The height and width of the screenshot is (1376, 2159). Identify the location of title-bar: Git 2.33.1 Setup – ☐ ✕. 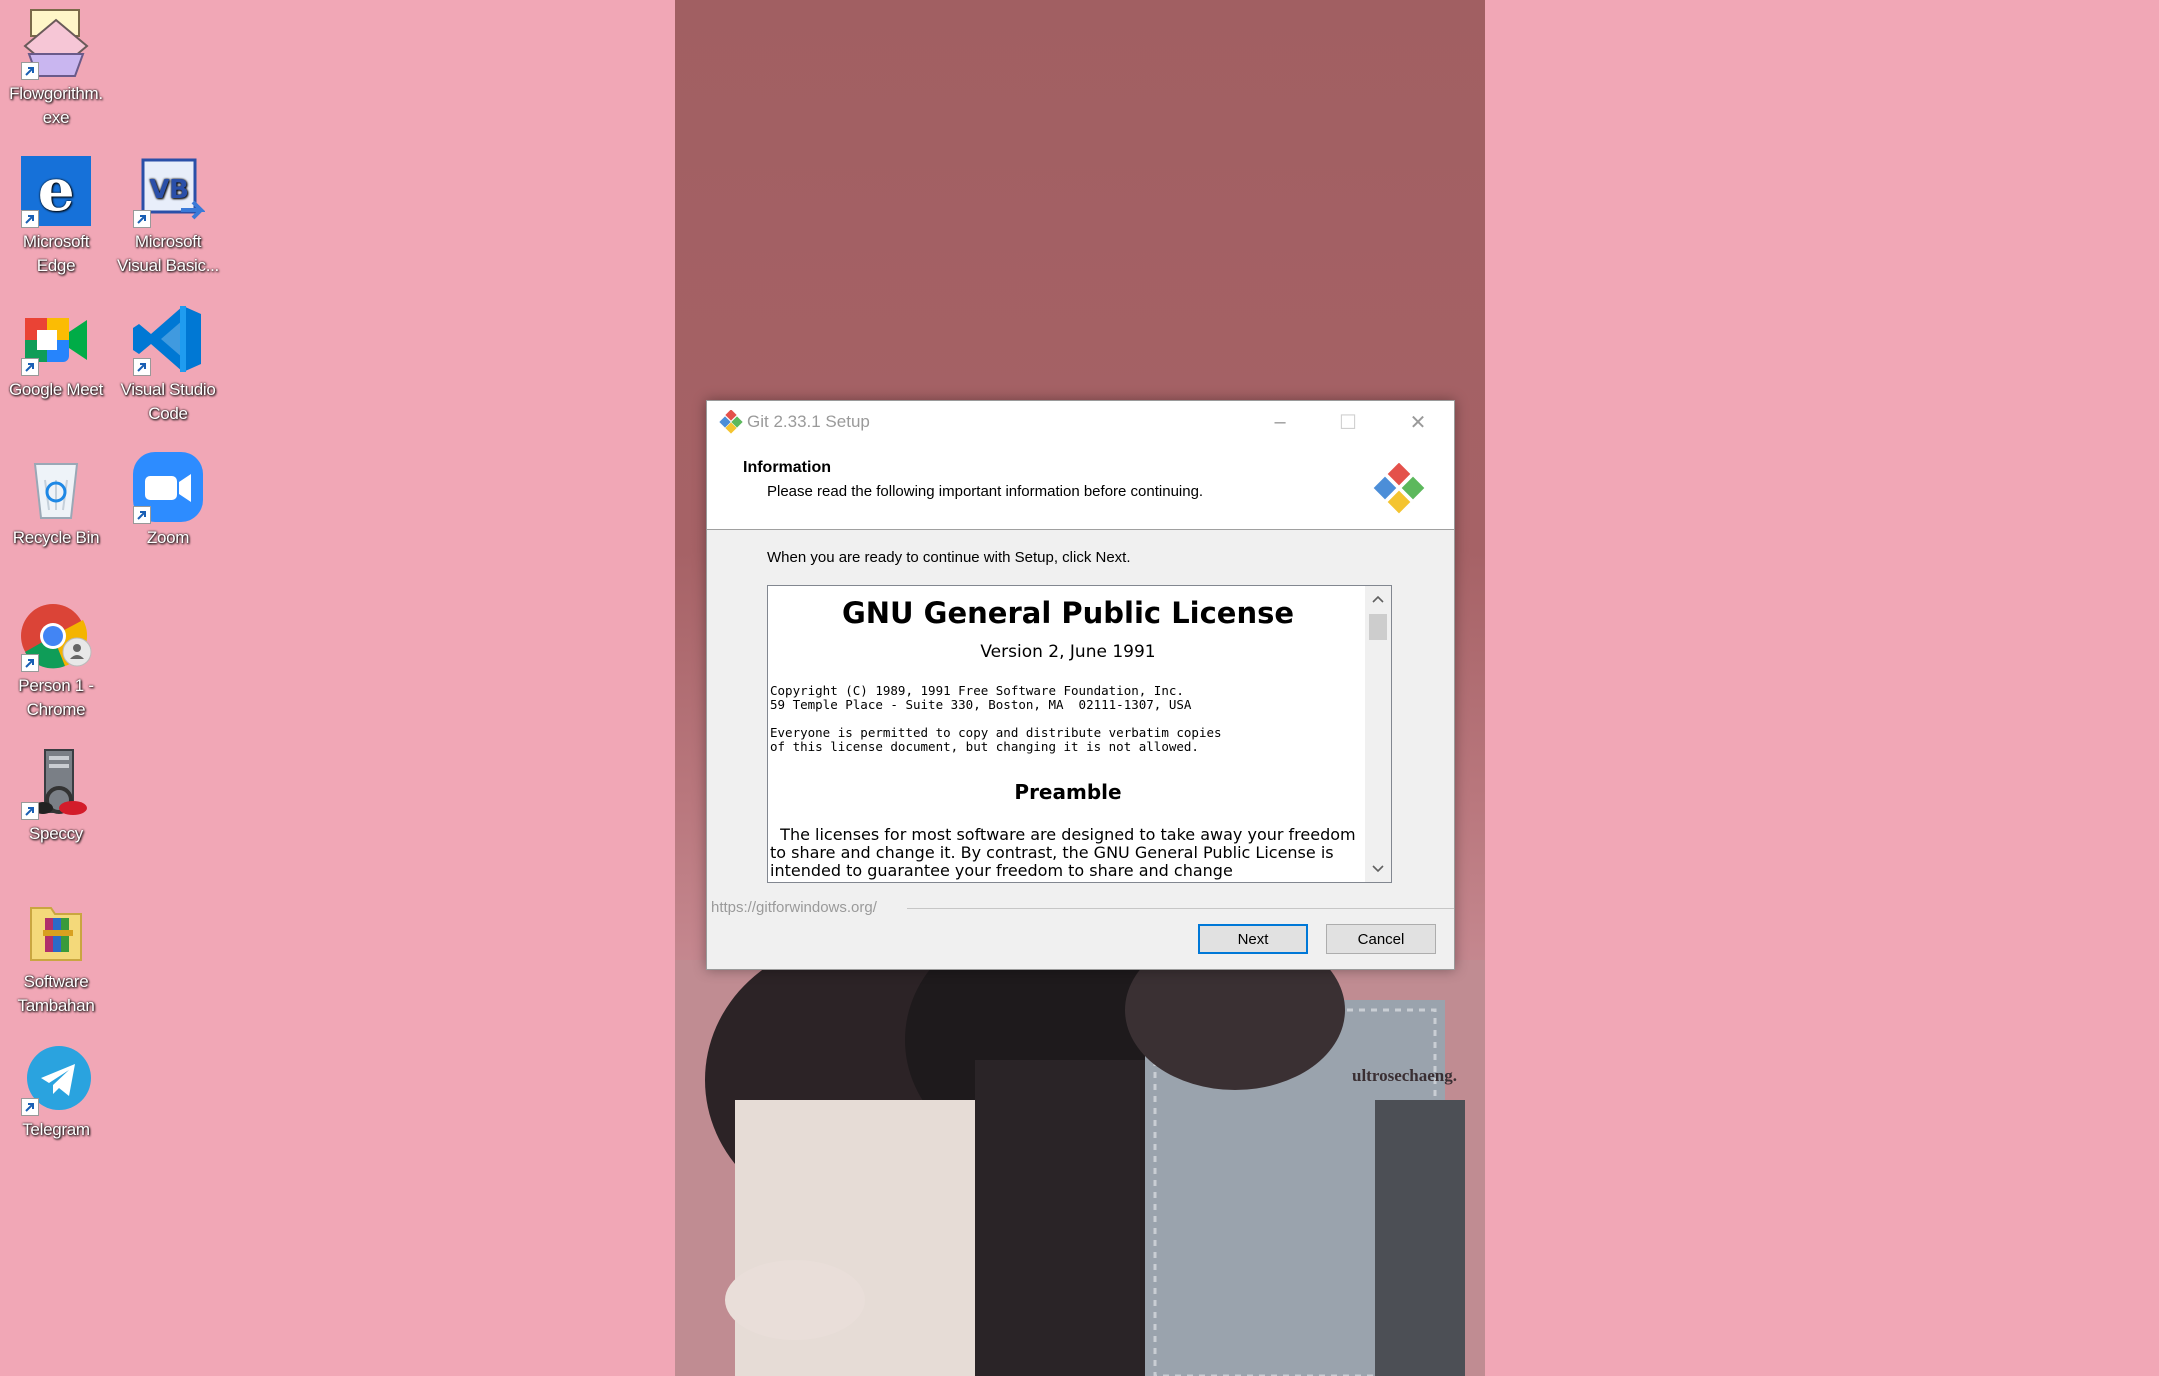
(1080, 422).